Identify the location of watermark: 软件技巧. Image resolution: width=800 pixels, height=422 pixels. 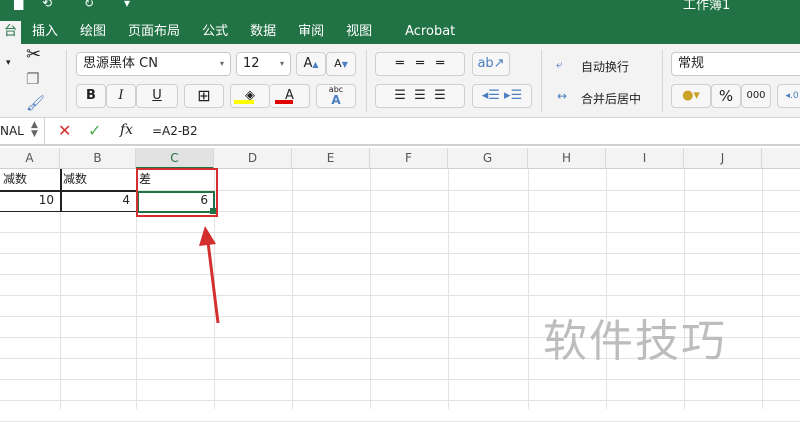
(635, 341).